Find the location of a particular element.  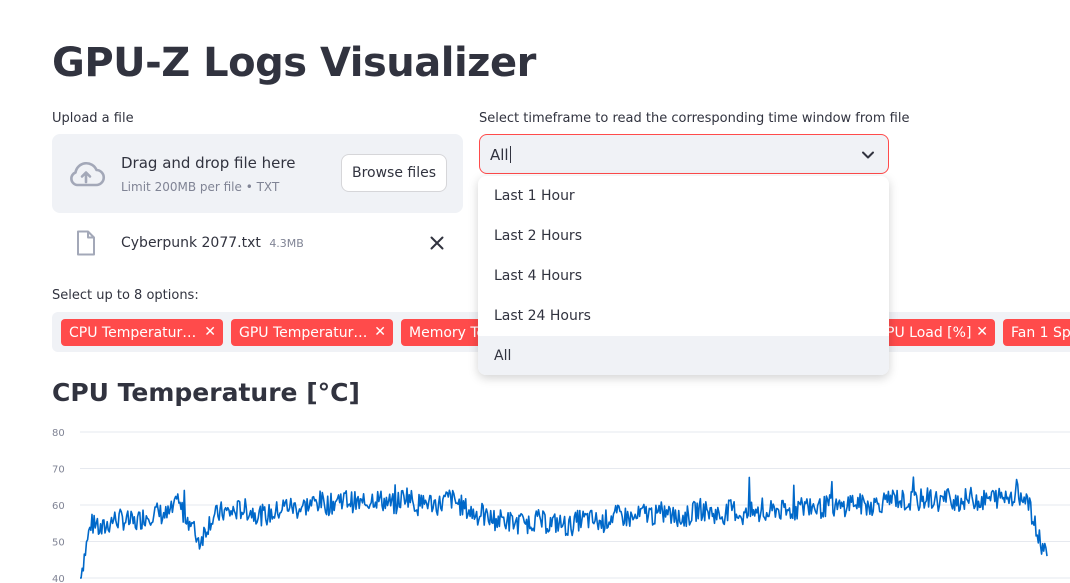

chip-label: Memory Te is located at coordinates (447, 332).